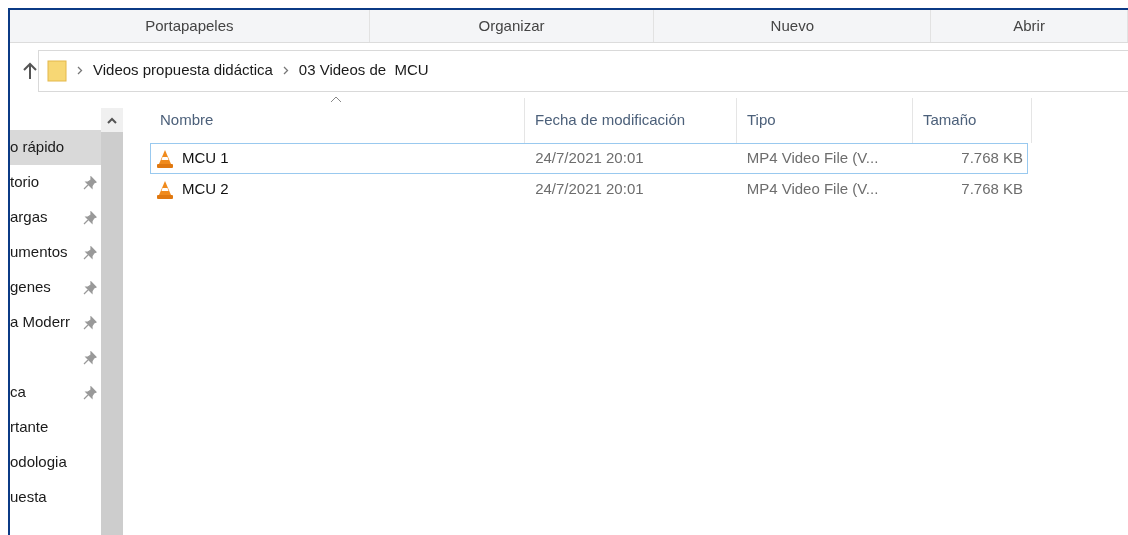  I want to click on sidebar-row: o rápido, so click(55, 147).